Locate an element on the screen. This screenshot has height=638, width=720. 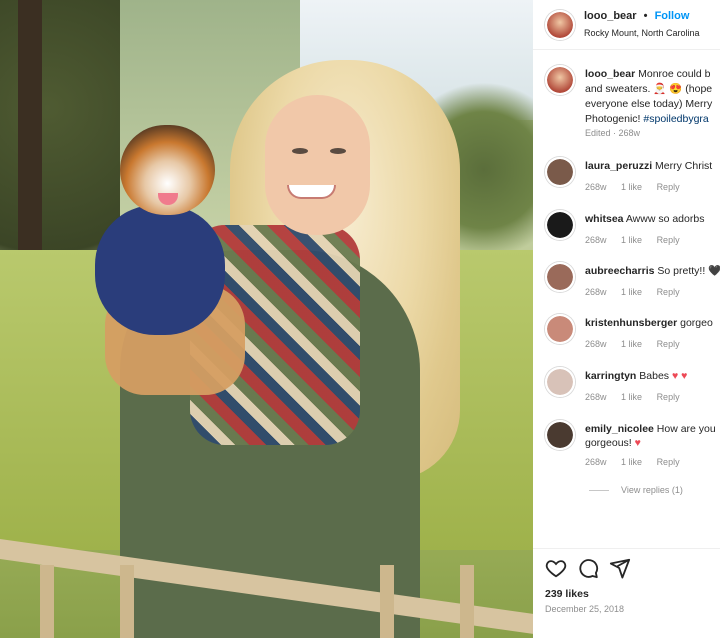
comment-body-line-2: gorgeous! is located at coordinates (610, 443).